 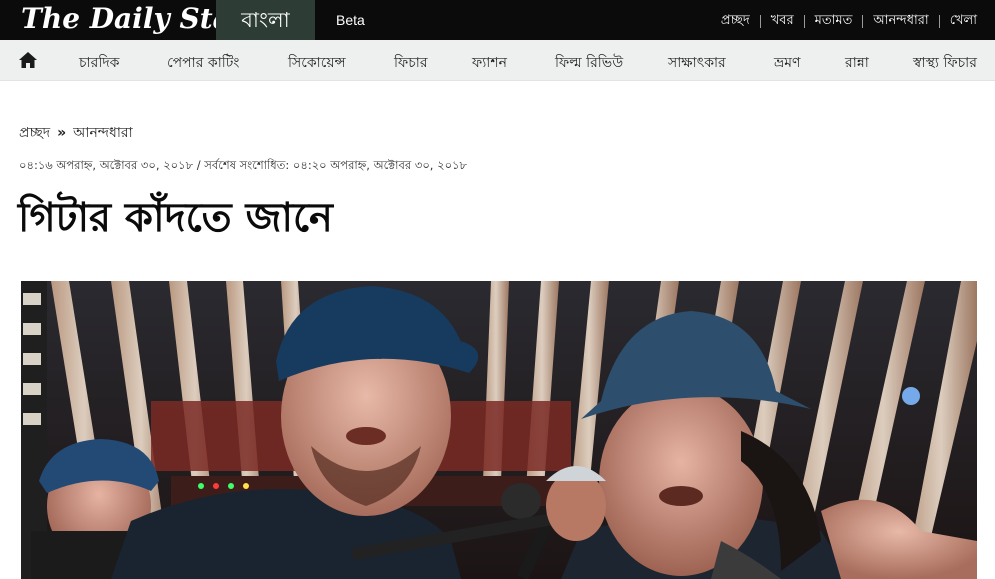 I want to click on site-logo: The Daily Star, so click(x=133, y=18).